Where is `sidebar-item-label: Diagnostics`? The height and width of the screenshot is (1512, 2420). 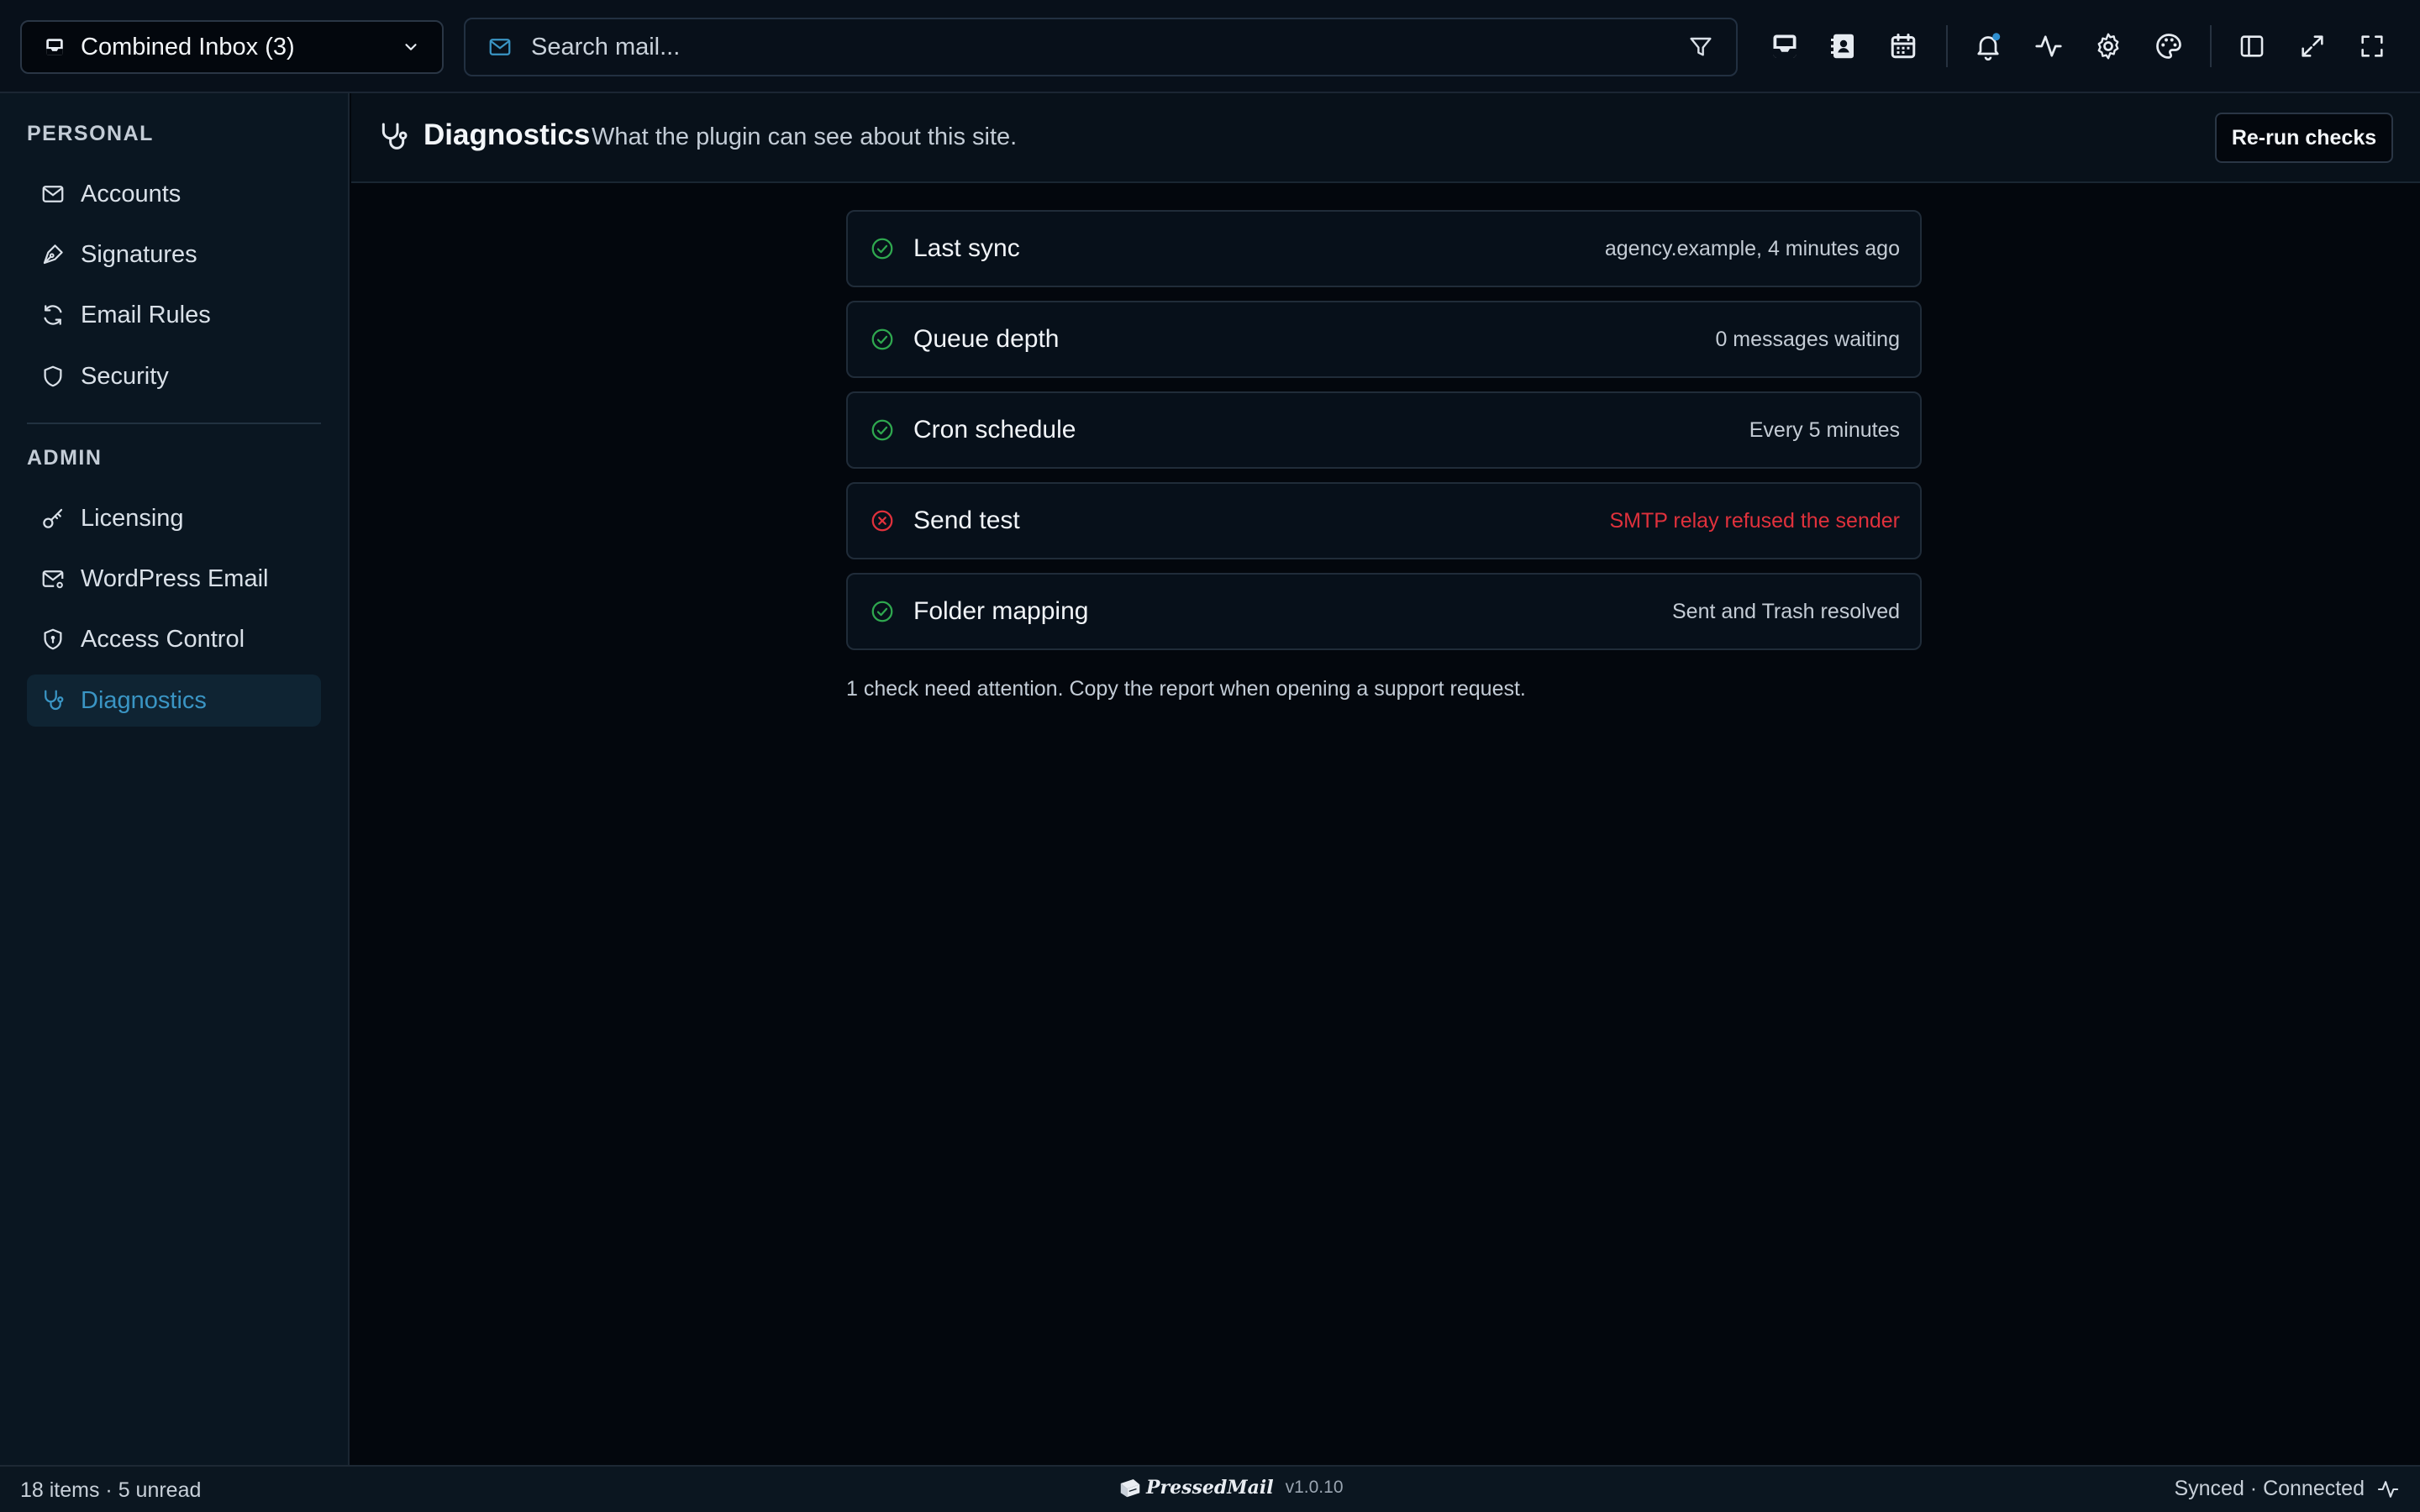 sidebar-item-label: Diagnostics is located at coordinates (144, 700).